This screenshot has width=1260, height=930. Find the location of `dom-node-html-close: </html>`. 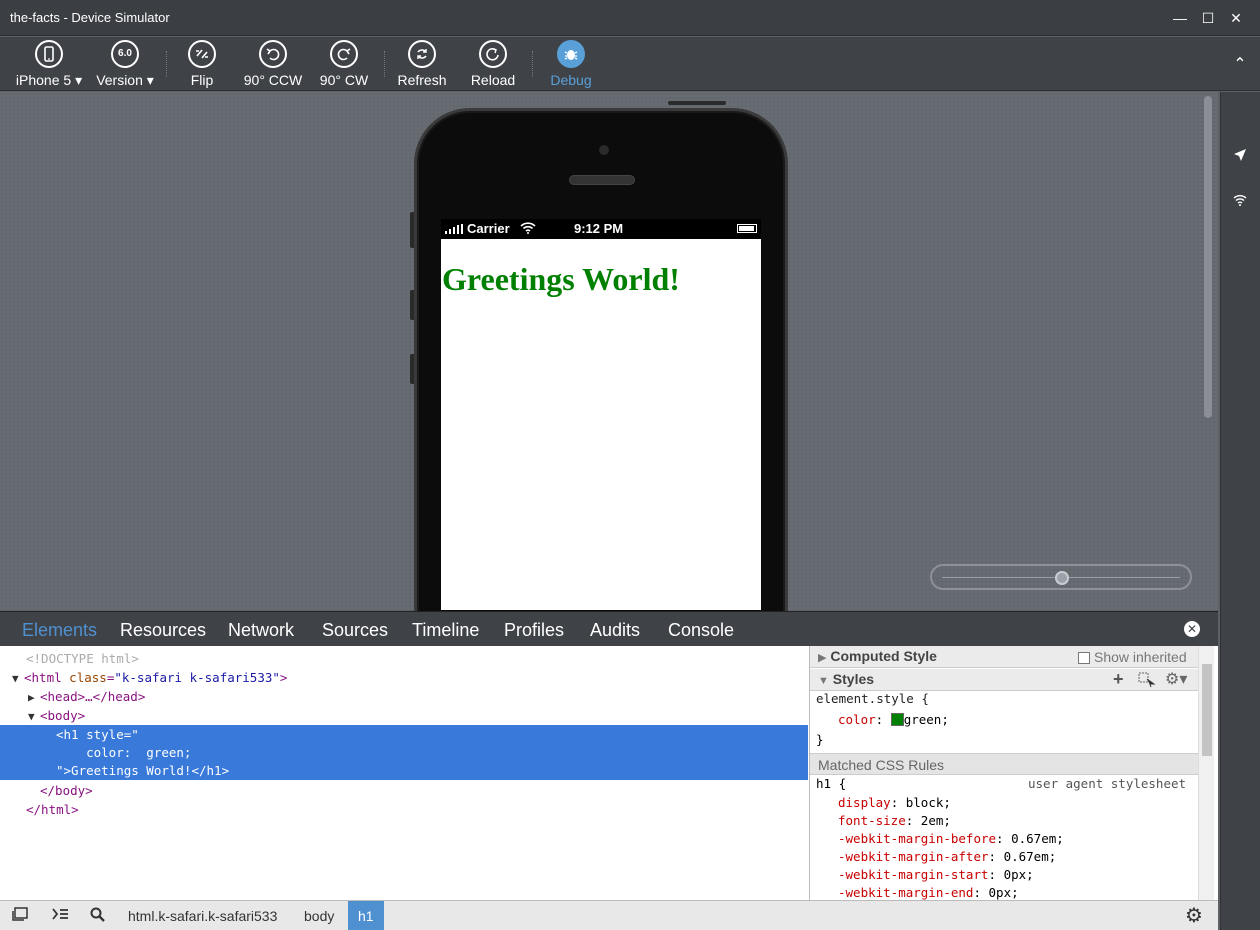

dom-node-html-close: </html> is located at coordinates (404, 809).